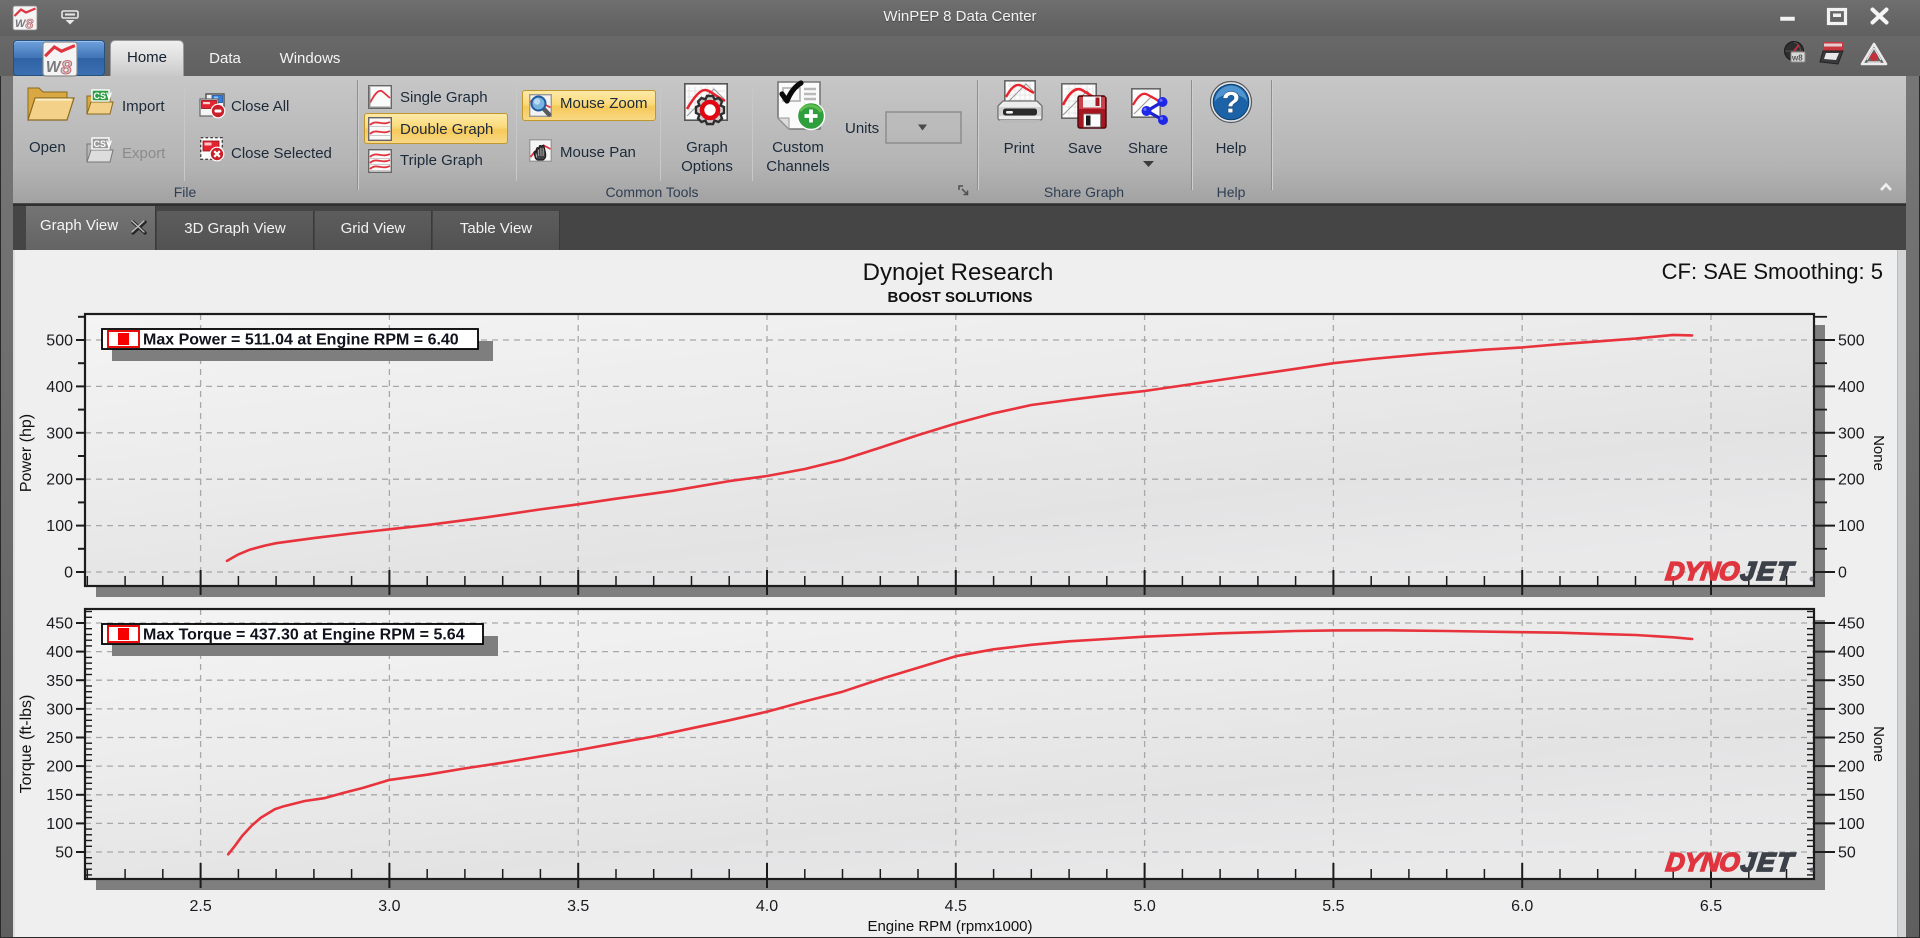 The width and height of the screenshot is (1920, 938). Describe the element at coordinates (1333, 906) in the screenshot. I see `svg-text: 5.5` at that location.